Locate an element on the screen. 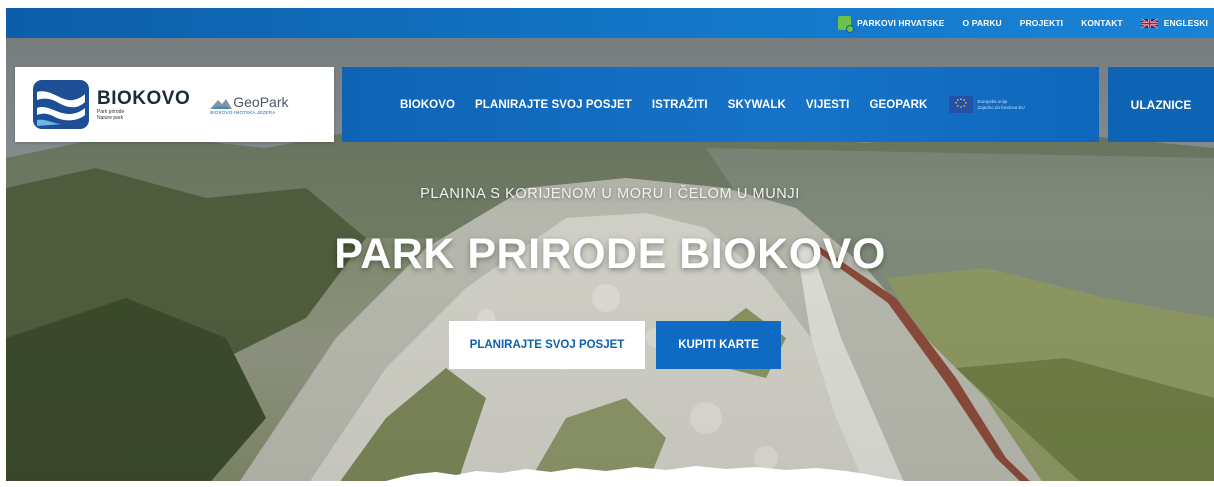 This screenshot has height=487, width=1214. geopark-subtitle: BIOKOVO-IMOTSKA JEZERA is located at coordinates (243, 112).